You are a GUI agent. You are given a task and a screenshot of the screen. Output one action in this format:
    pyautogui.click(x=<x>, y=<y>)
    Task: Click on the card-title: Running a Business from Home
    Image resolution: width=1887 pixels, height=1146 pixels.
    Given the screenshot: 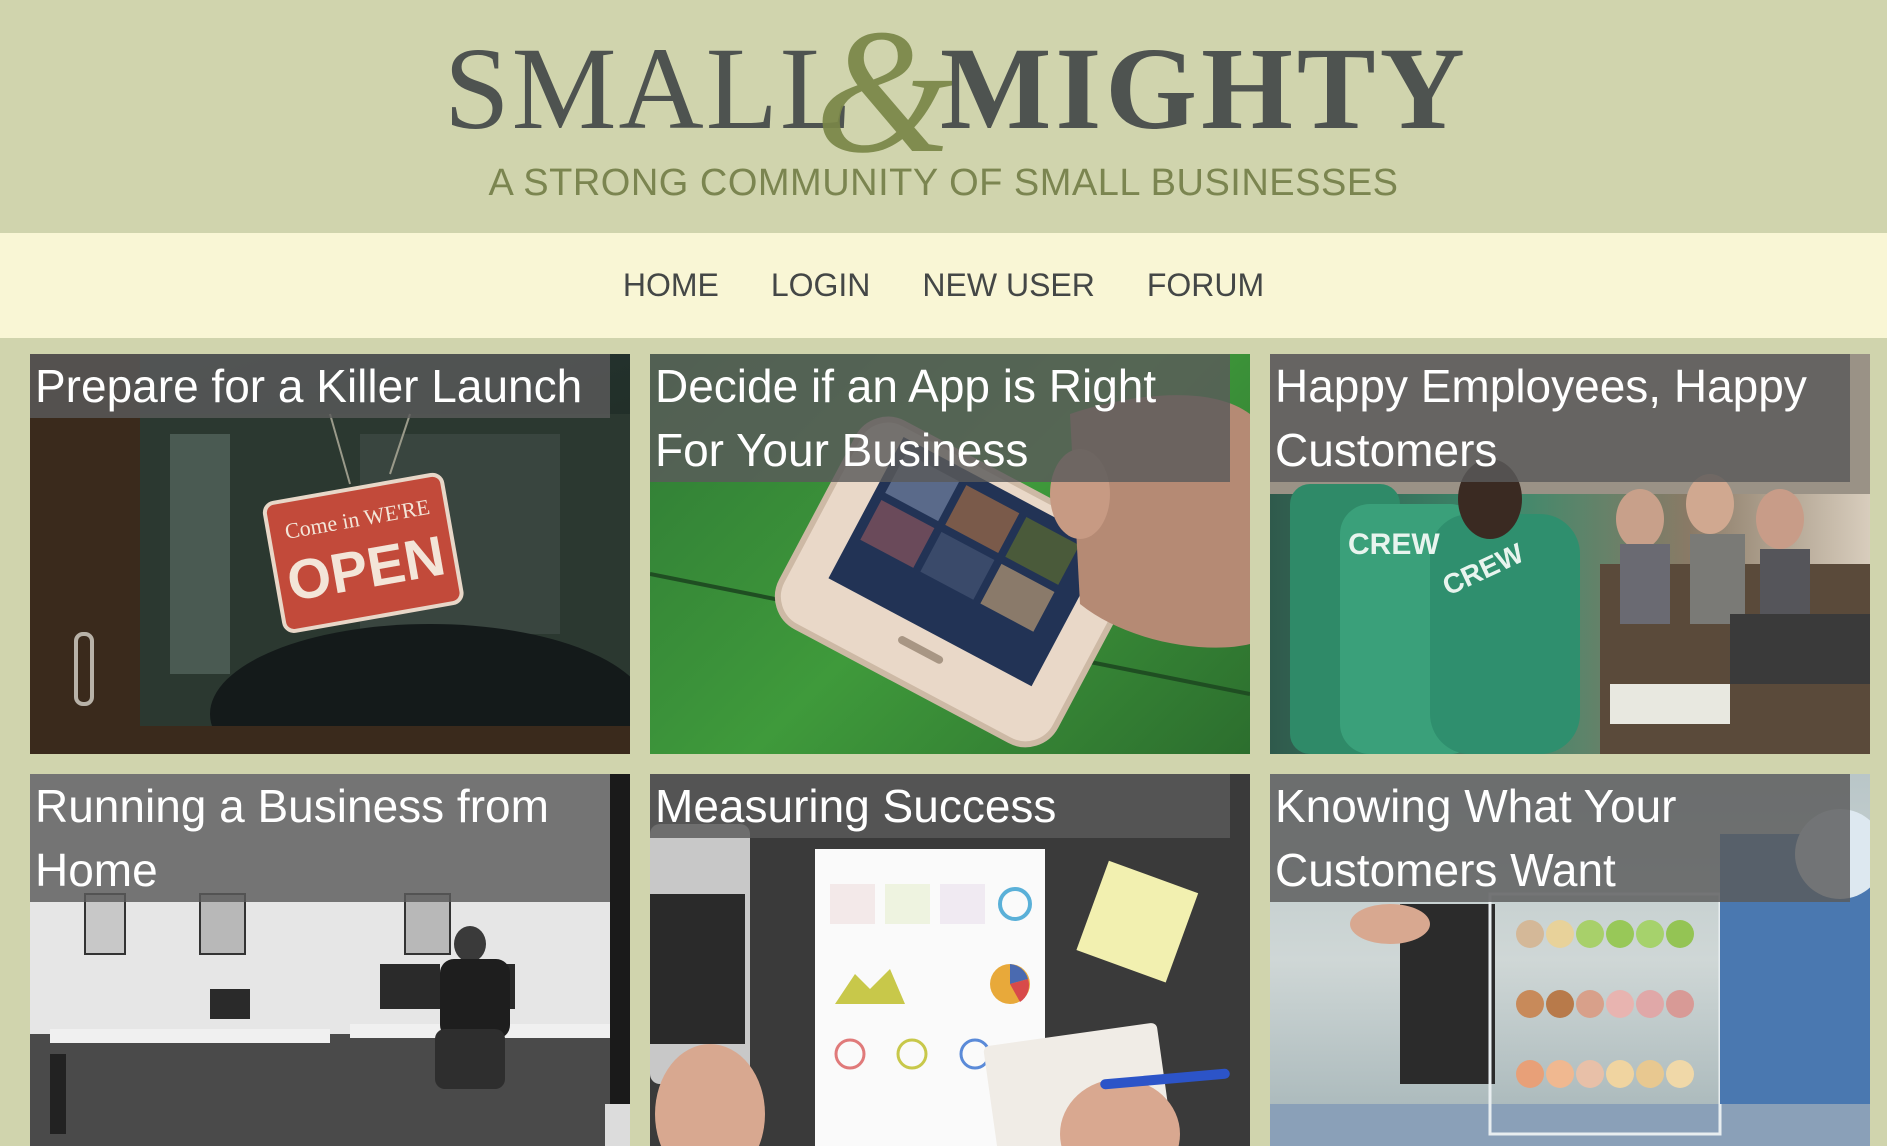 What is the action you would take?
    pyautogui.click(x=320, y=838)
    